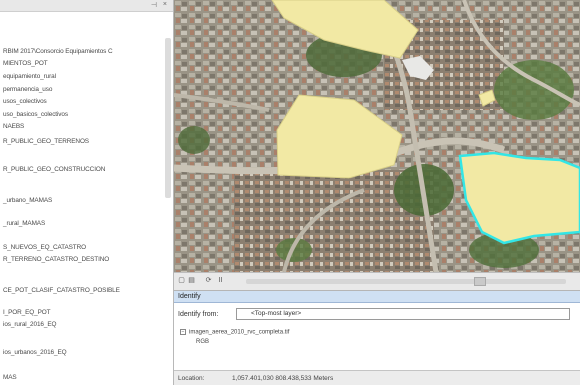  What do you see at coordinates (181, 281) in the screenshot?
I see `layout-view-icon: ▢` at bounding box center [181, 281].